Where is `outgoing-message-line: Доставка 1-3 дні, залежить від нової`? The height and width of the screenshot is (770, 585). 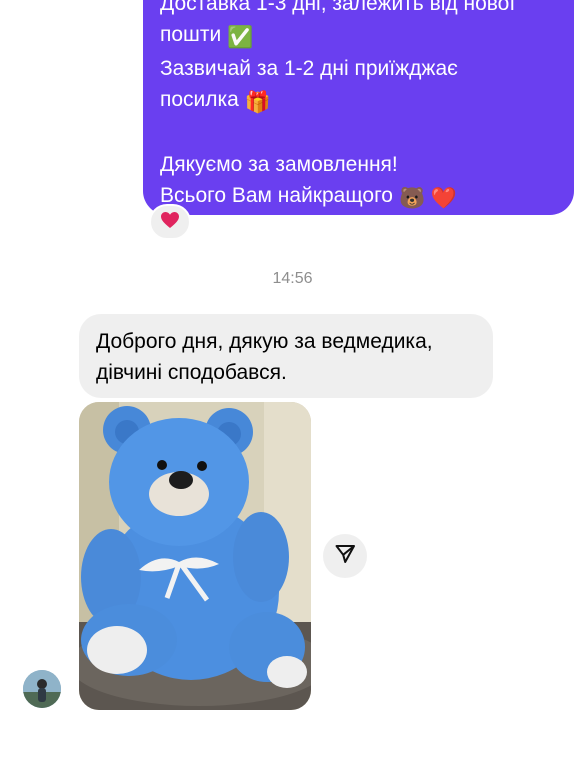 outgoing-message-line: Доставка 1-3 дні, залежить від нової is located at coordinates (338, 7).